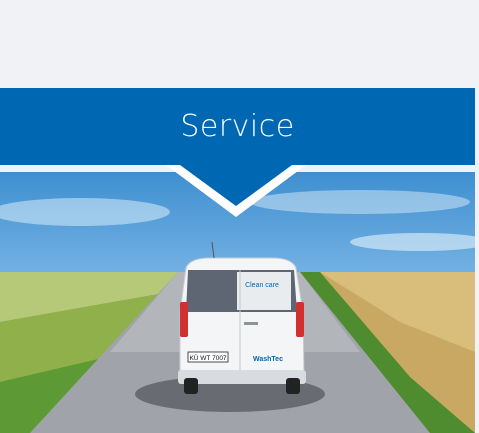 This screenshot has height=433, width=479. Describe the element at coordinates (268, 359) in the screenshot. I see `van-brand-logo: WashTec` at that location.